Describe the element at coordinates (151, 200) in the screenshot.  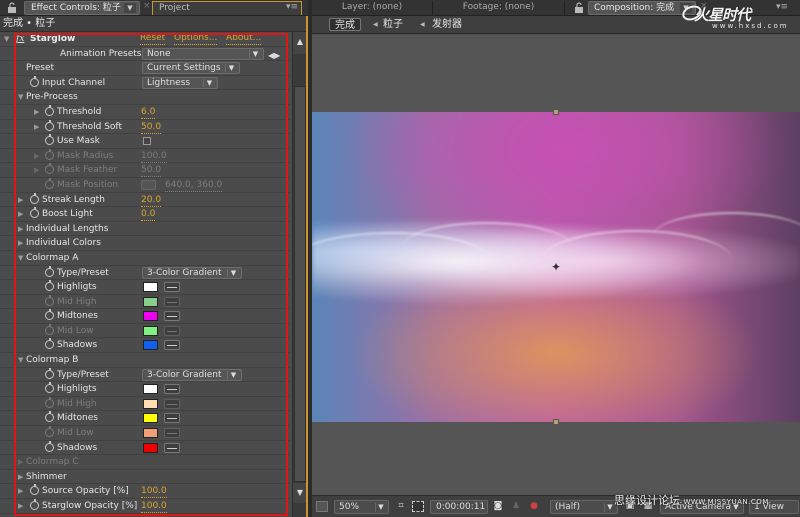
I see `streak-length-value: 20.0` at that location.